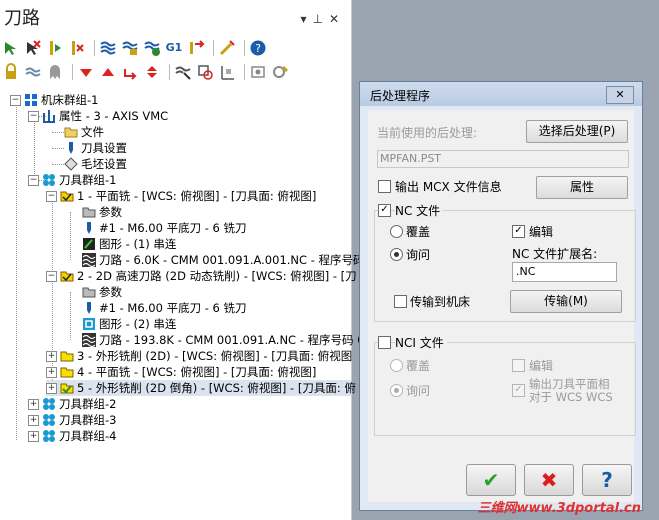  I want to click on panel-title: 刀路, so click(22, 18).